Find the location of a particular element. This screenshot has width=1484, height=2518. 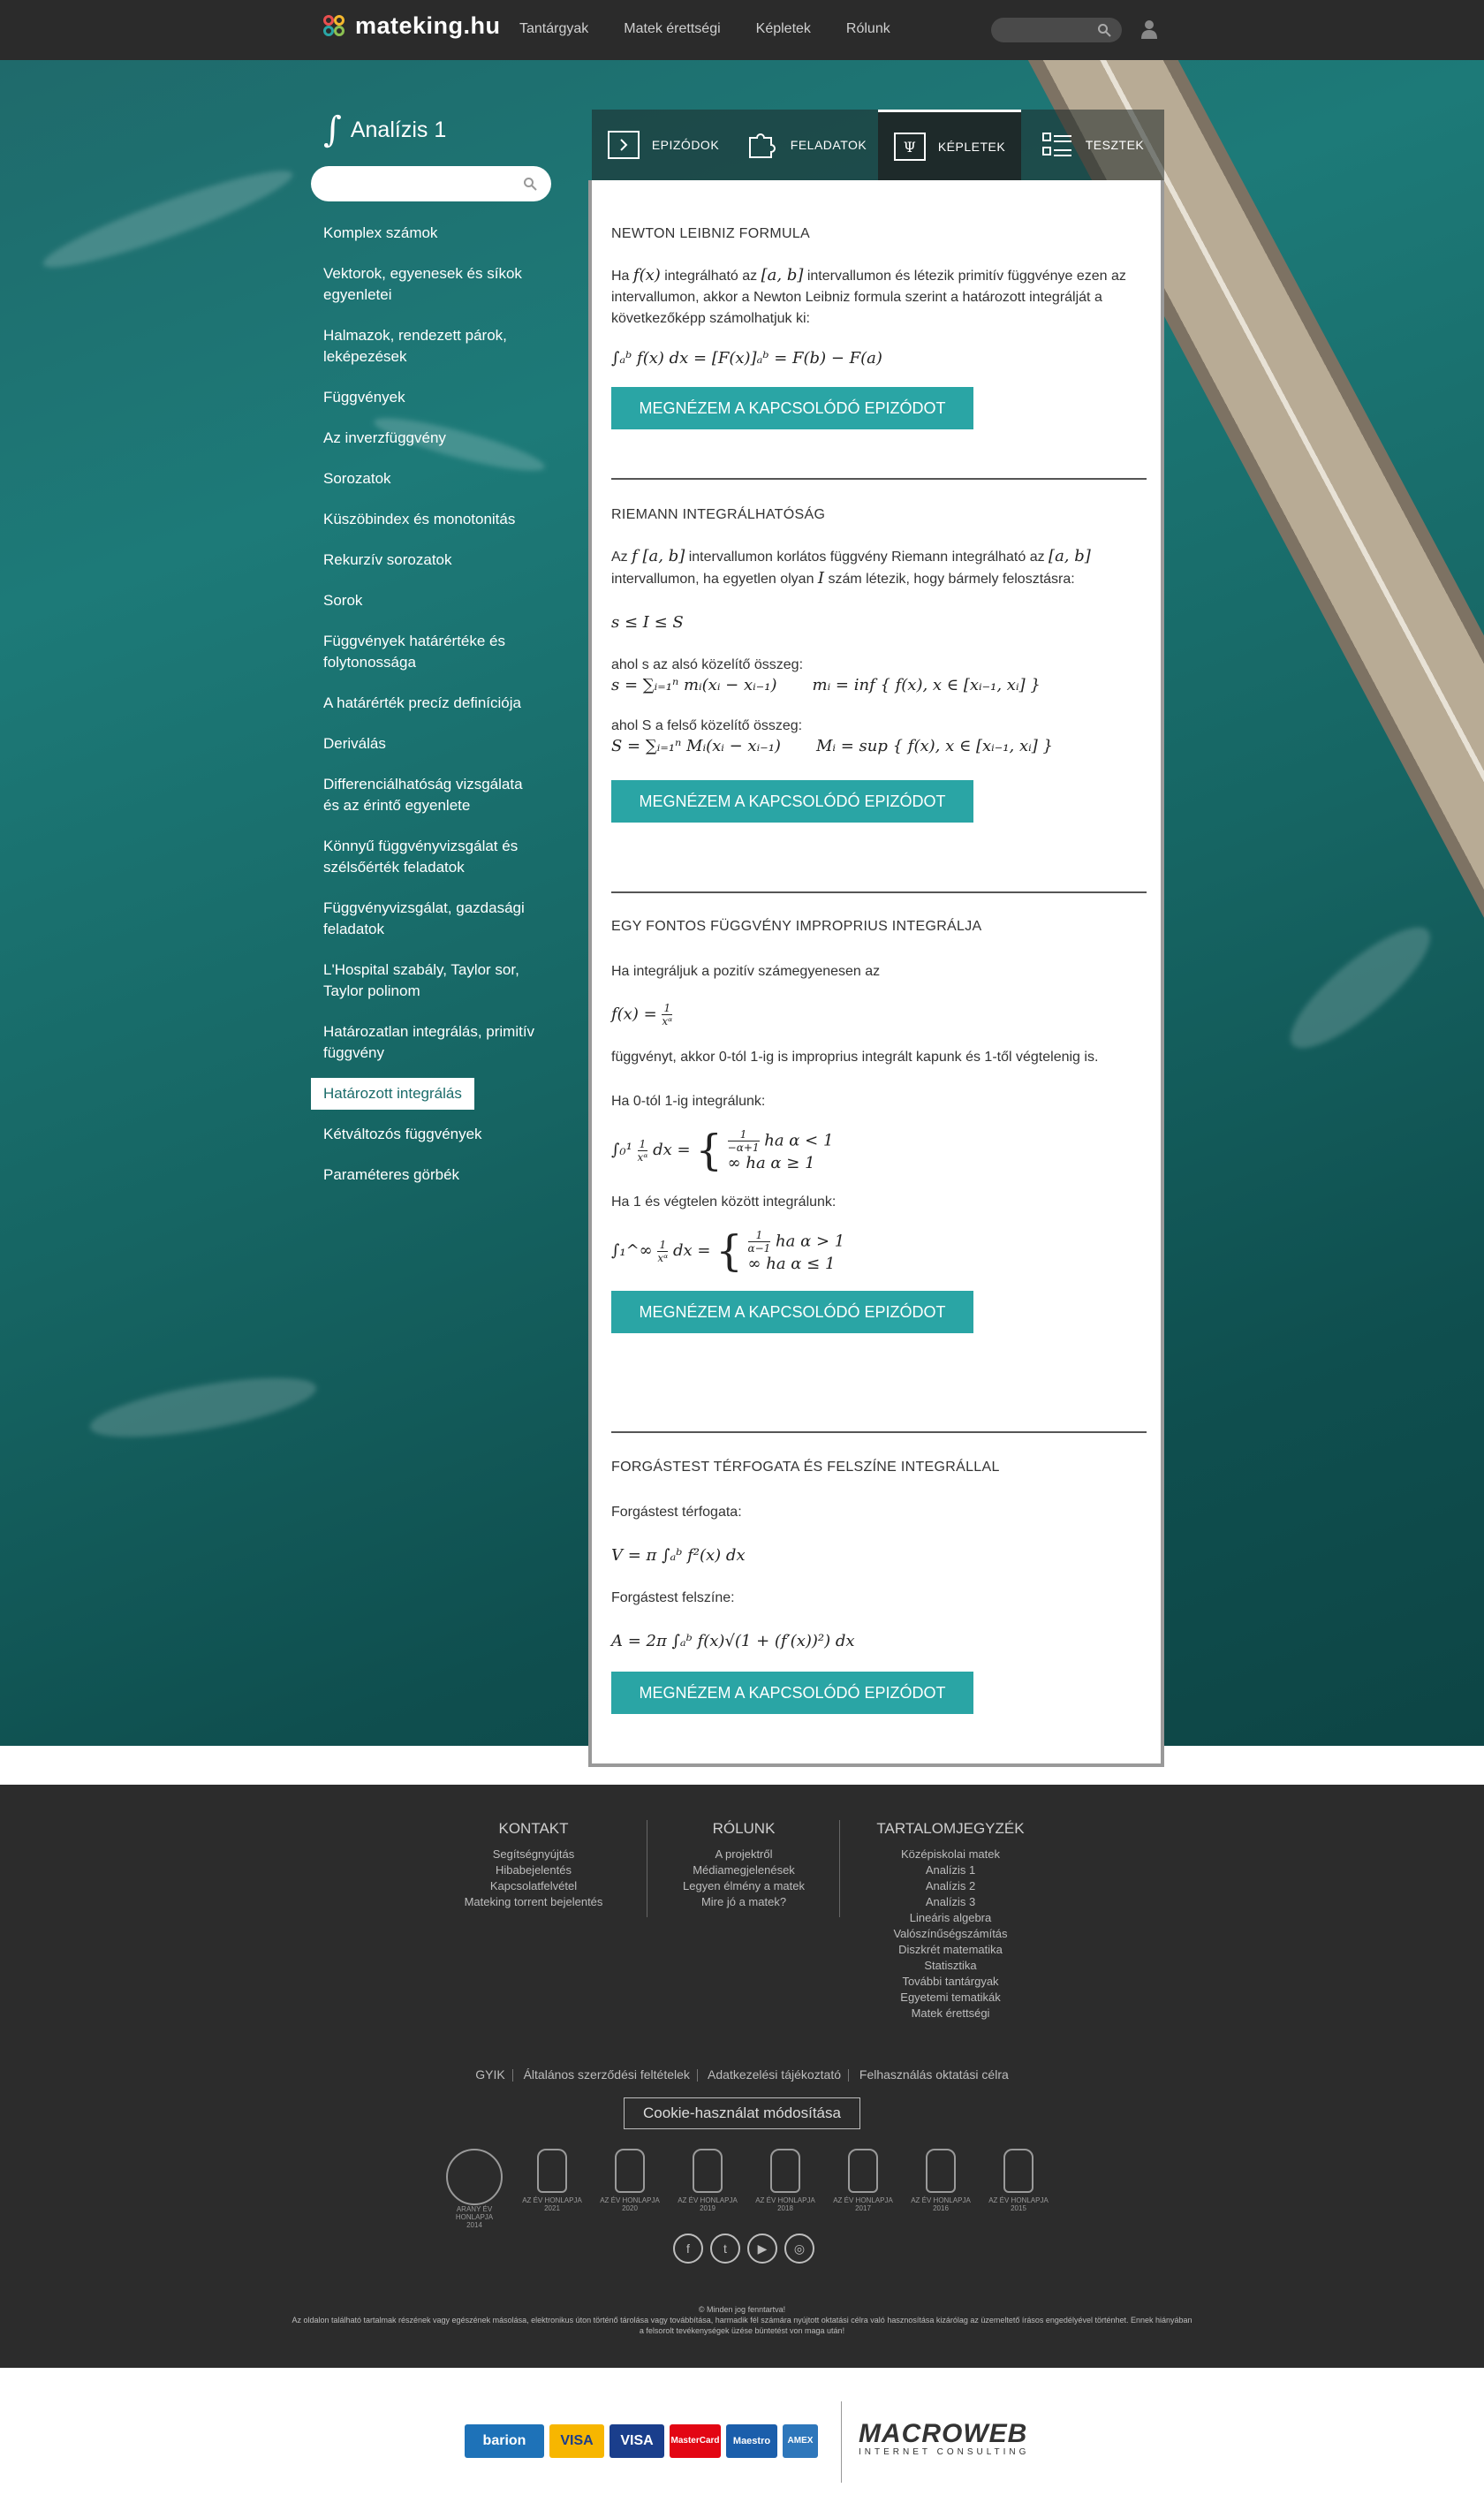

footer-link: Legyen élmény a matek is located at coordinates (744, 1886).